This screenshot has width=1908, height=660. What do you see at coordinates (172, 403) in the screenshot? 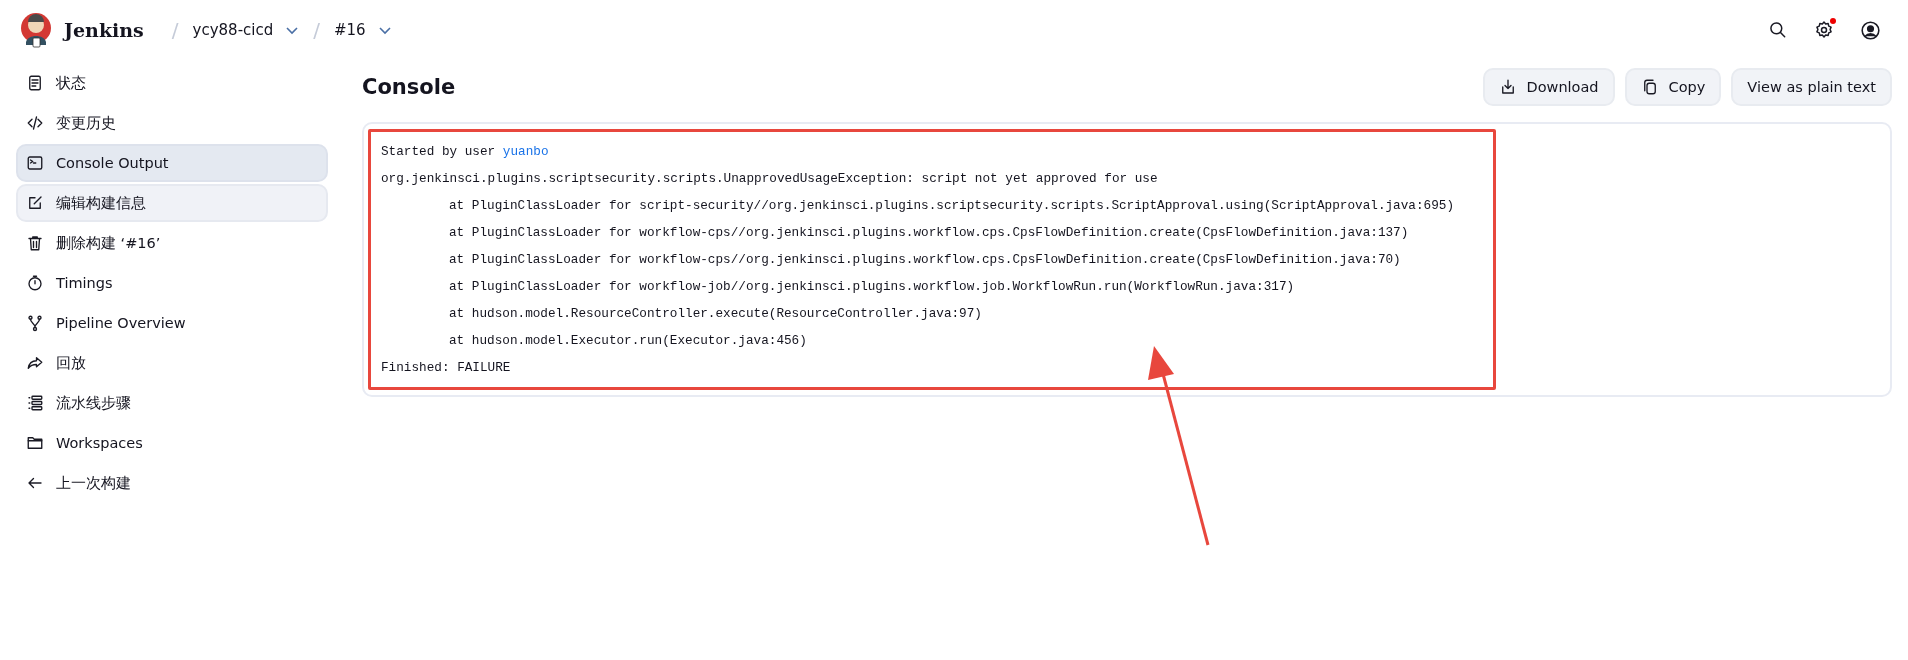
I see `sidebar-item: 流水线步骤` at bounding box center [172, 403].